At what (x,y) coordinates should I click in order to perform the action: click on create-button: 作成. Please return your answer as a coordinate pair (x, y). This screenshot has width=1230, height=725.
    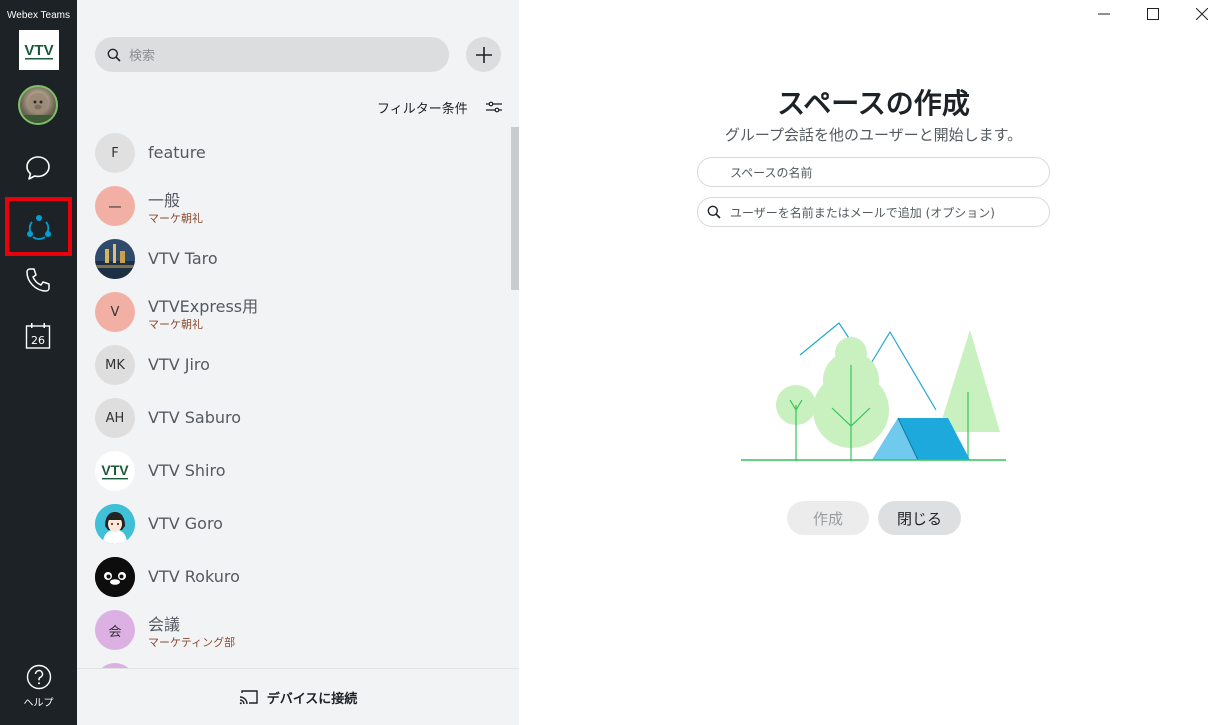
    Looking at the image, I should click on (828, 518).